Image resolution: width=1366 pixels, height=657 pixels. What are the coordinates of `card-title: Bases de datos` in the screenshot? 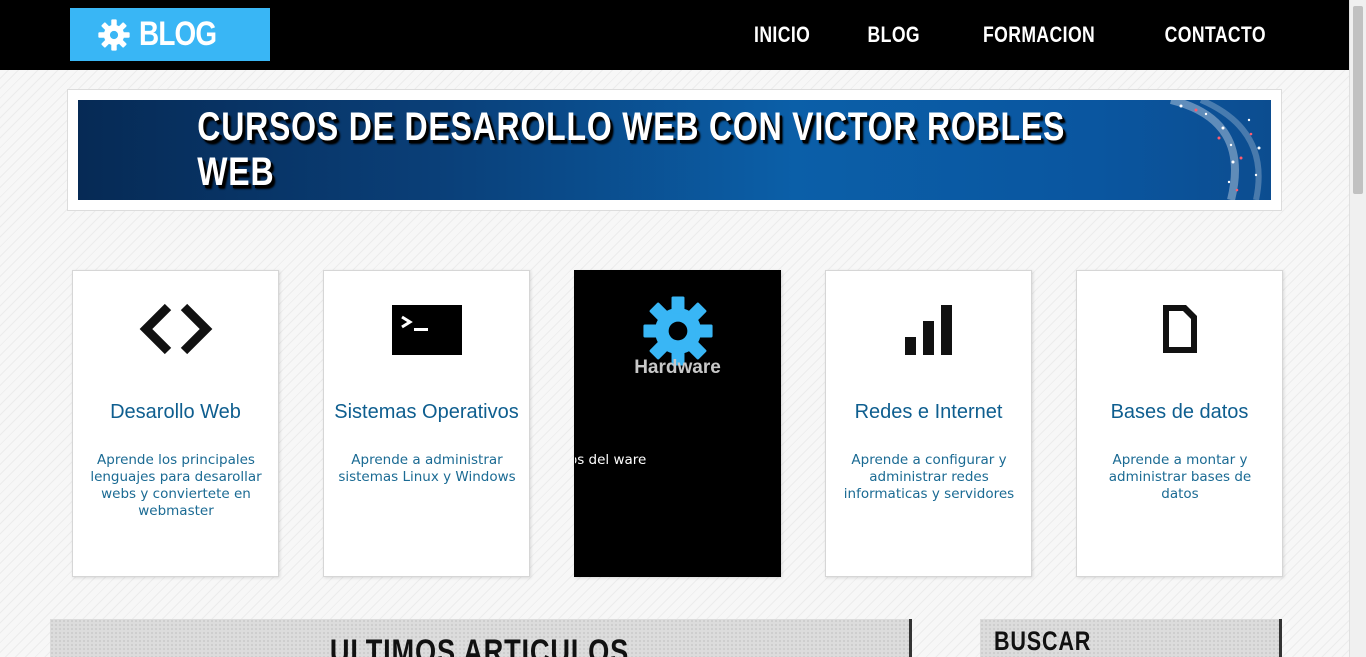 It's located at (1179, 412).